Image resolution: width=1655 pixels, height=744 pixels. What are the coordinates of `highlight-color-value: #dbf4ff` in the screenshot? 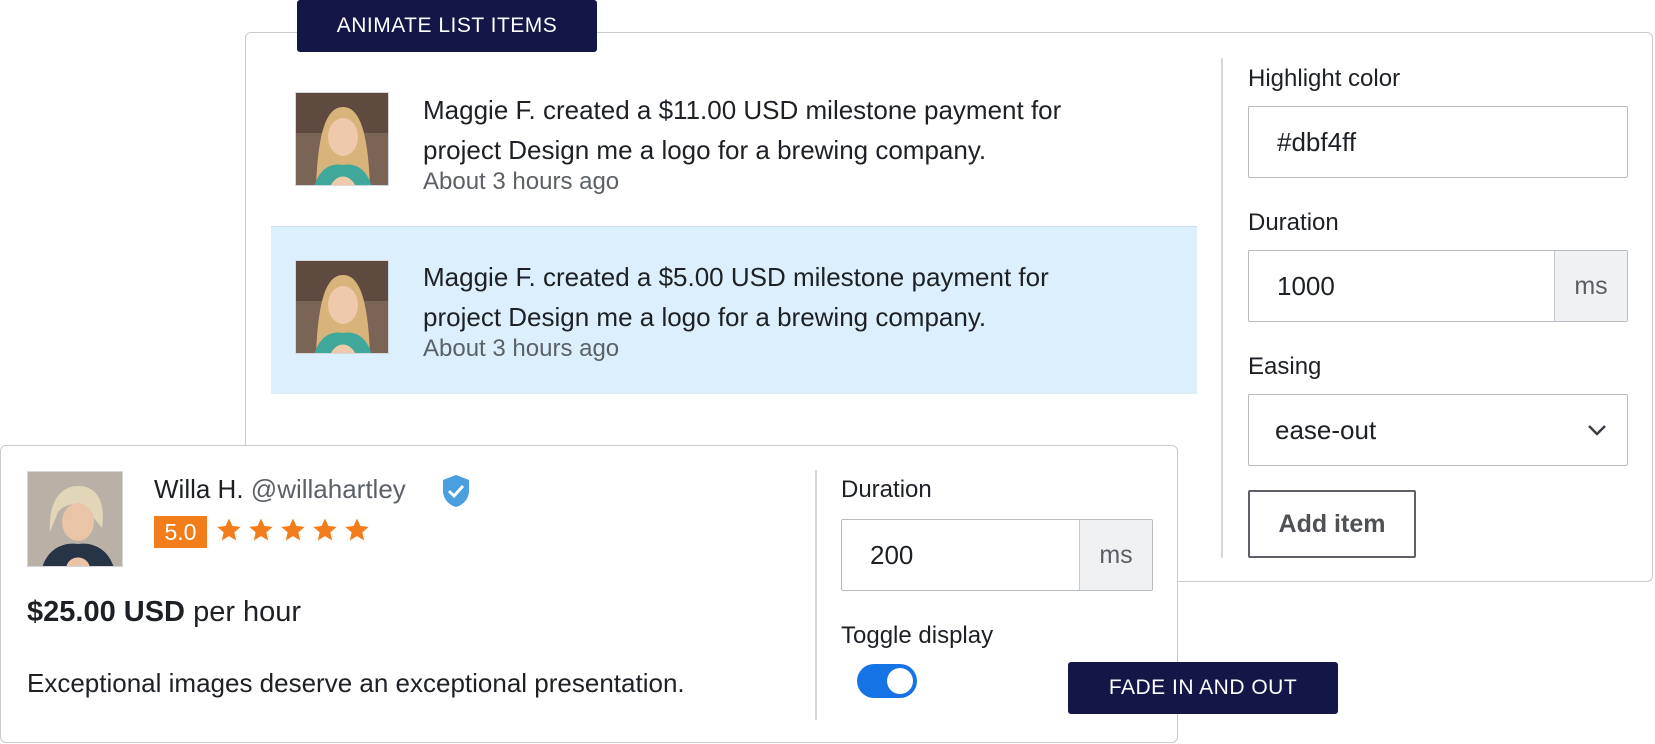 It's located at (1317, 141).